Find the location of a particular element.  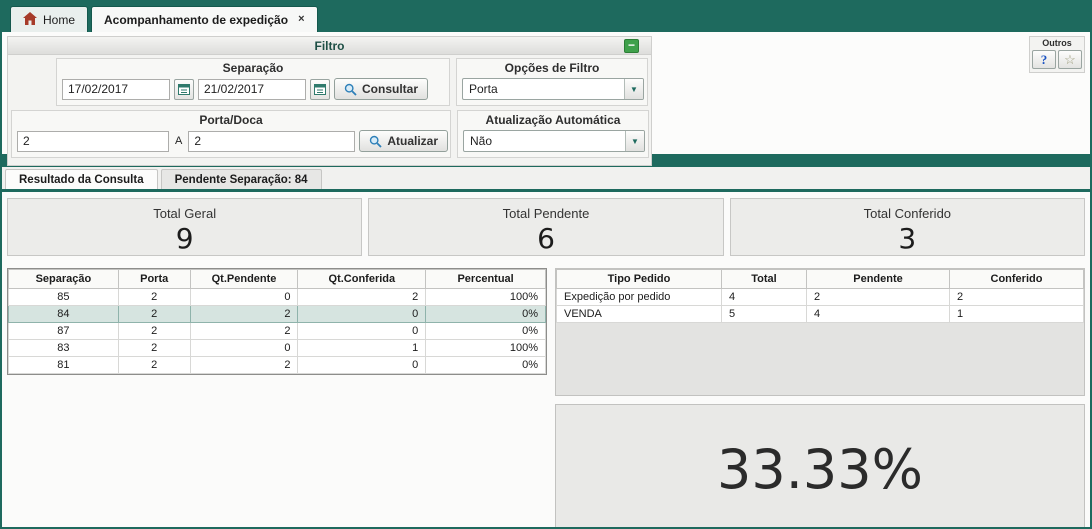

table-row: 81 2 2 0 0% is located at coordinates (277, 365).